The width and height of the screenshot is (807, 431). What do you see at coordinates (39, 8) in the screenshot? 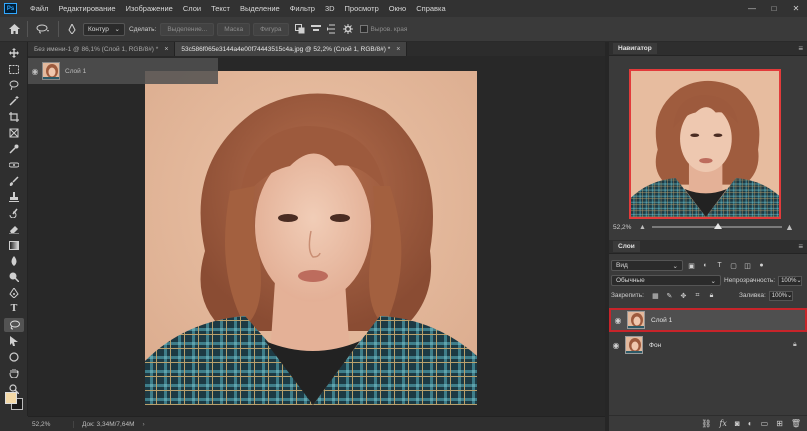
I see `menu-file: Файл` at bounding box center [39, 8].